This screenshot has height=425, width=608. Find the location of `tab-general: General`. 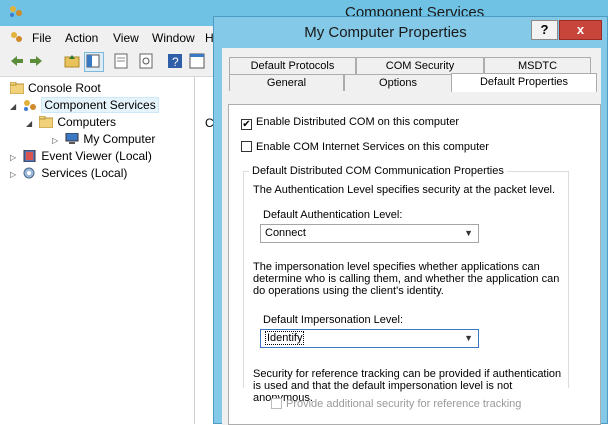

tab-general: General is located at coordinates (286, 82).